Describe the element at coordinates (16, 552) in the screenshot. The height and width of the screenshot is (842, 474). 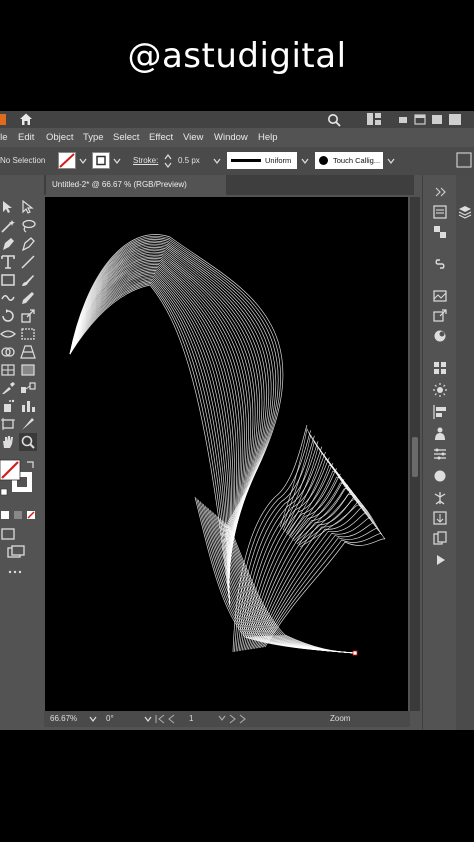
I see `screen-mode-icon` at that location.